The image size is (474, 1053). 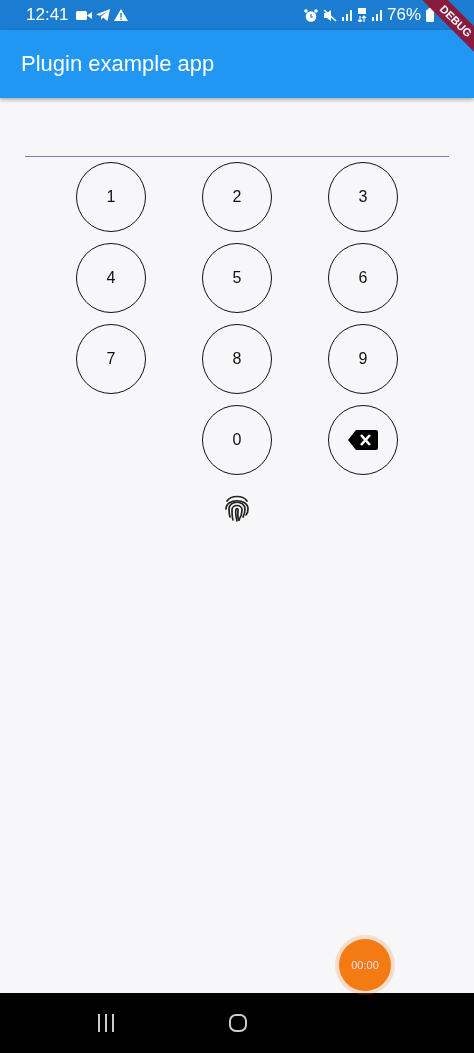 I want to click on warning-icon, so click(x=120, y=15).